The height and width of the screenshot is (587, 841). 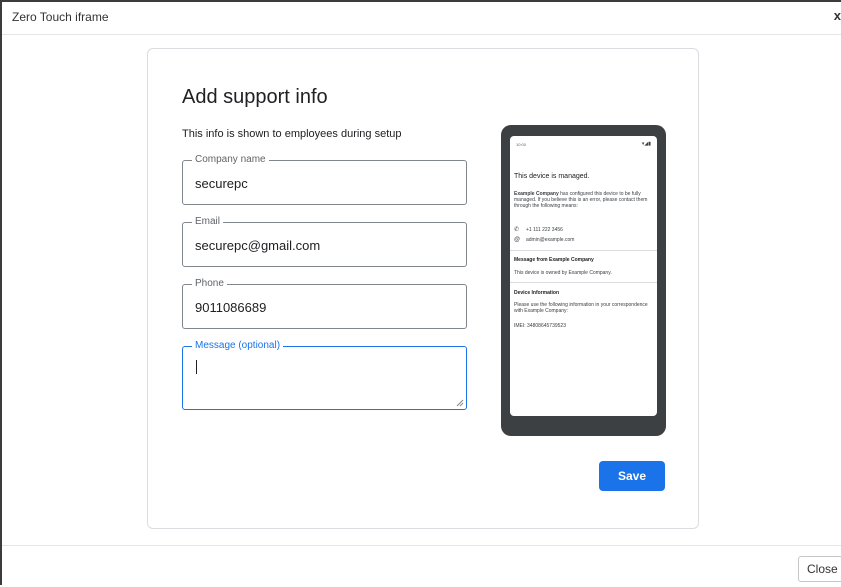 What do you see at coordinates (837, 15) in the screenshot?
I see `close-icon: x` at bounding box center [837, 15].